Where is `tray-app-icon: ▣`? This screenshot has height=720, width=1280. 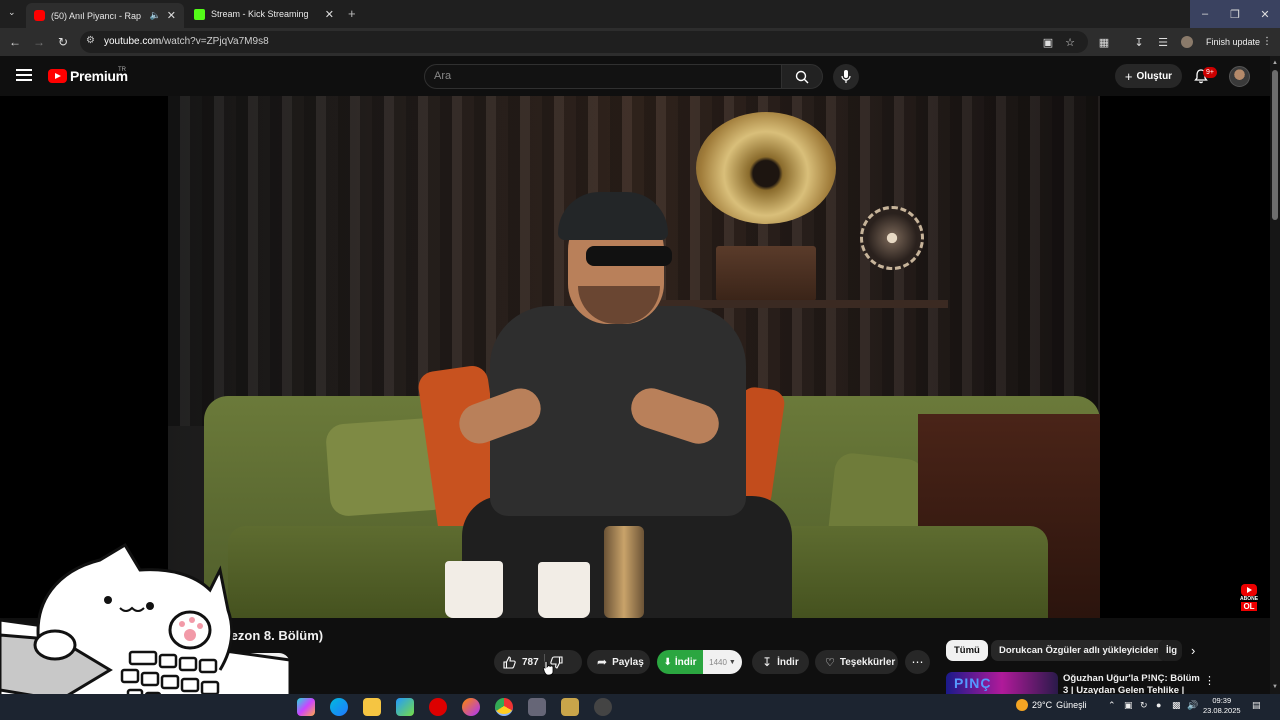 tray-app-icon: ▣ is located at coordinates (1128, 705).